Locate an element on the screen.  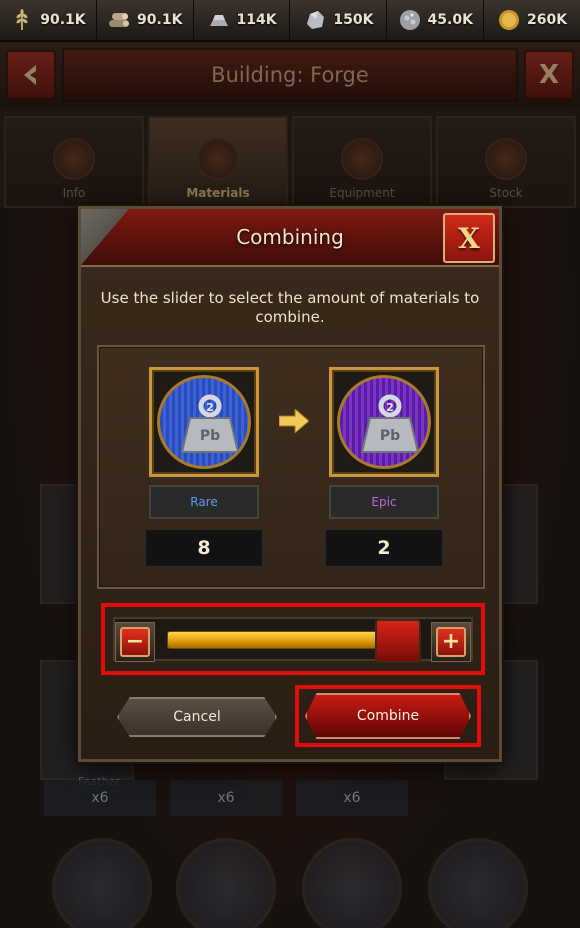
resource-bar: 90.1K 90.1K 114K 150K 45.0K 260K is located at coordinates (290, 21).